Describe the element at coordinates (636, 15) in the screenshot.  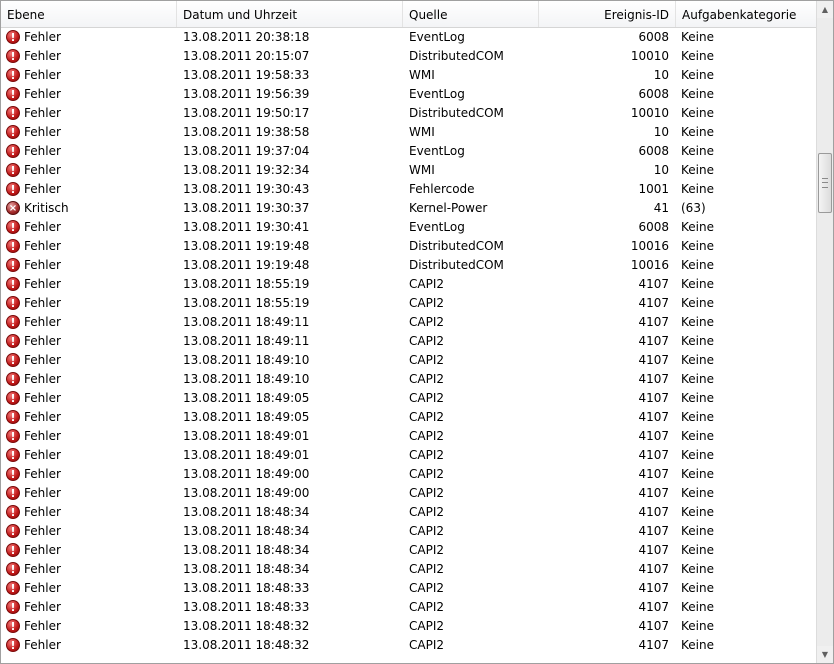
I see `column-header-event-id-label: Ereignis-ID` at that location.